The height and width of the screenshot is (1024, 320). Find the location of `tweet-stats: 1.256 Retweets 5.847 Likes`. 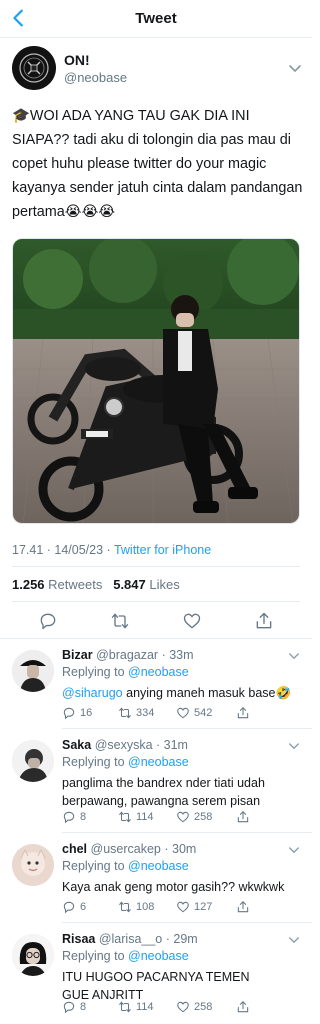

tweet-stats: 1.256 Retweets 5.847 Likes is located at coordinates (96, 584).